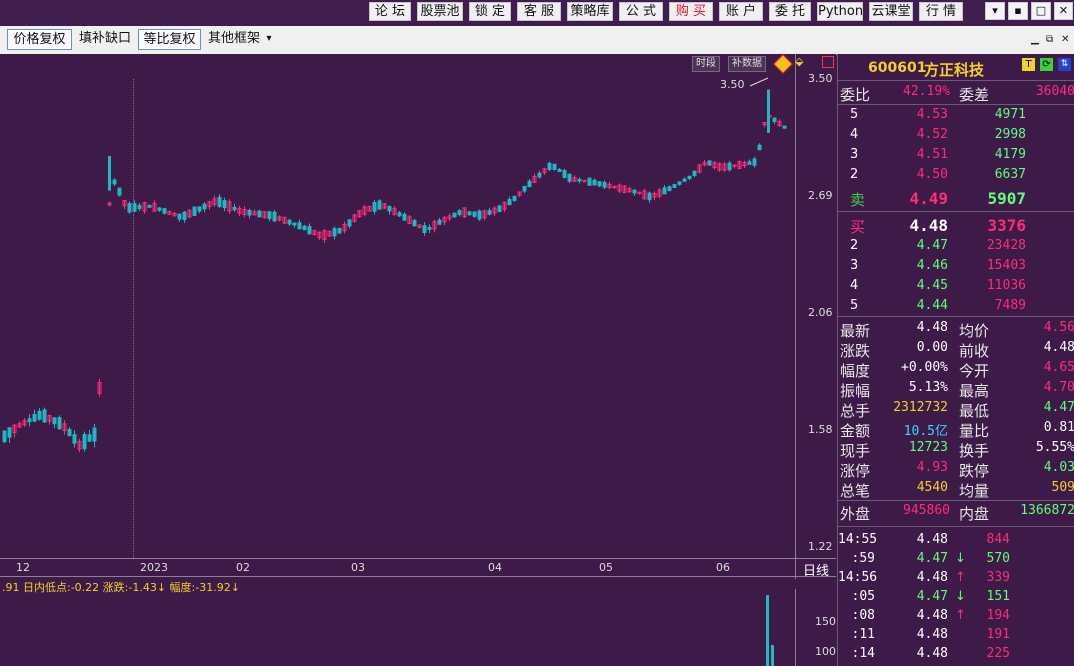 This screenshot has height=666, width=1074. What do you see at coordinates (956, 512) in the screenshot?
I see `outer-inner-row: 外盘 945860 内盘 1366872` at bounding box center [956, 512].